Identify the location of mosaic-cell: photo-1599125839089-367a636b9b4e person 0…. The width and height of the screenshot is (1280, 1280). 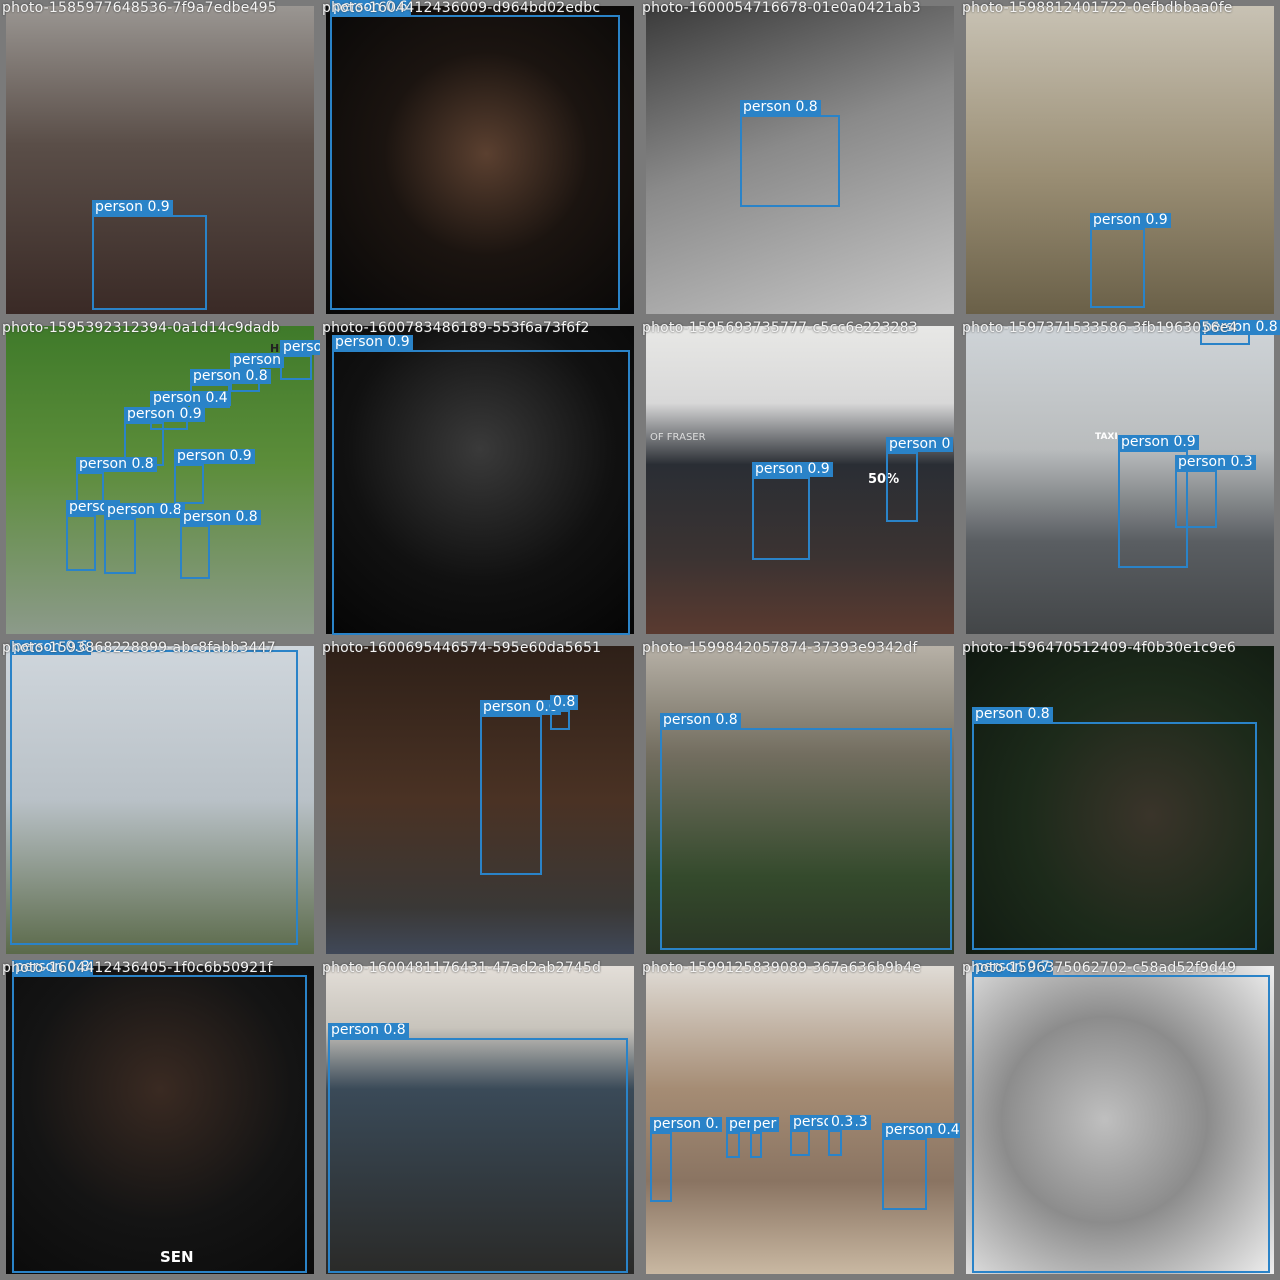
(800, 1120).